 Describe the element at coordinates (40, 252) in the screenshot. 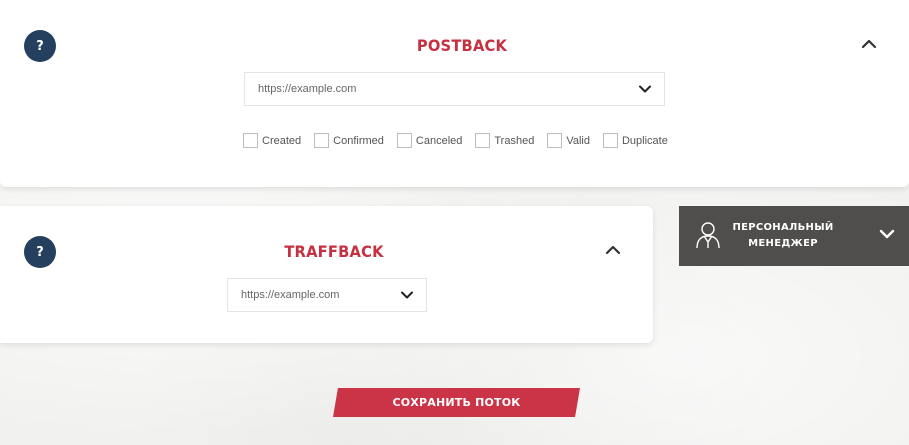

I see `traffback-help-icon: ?` at that location.